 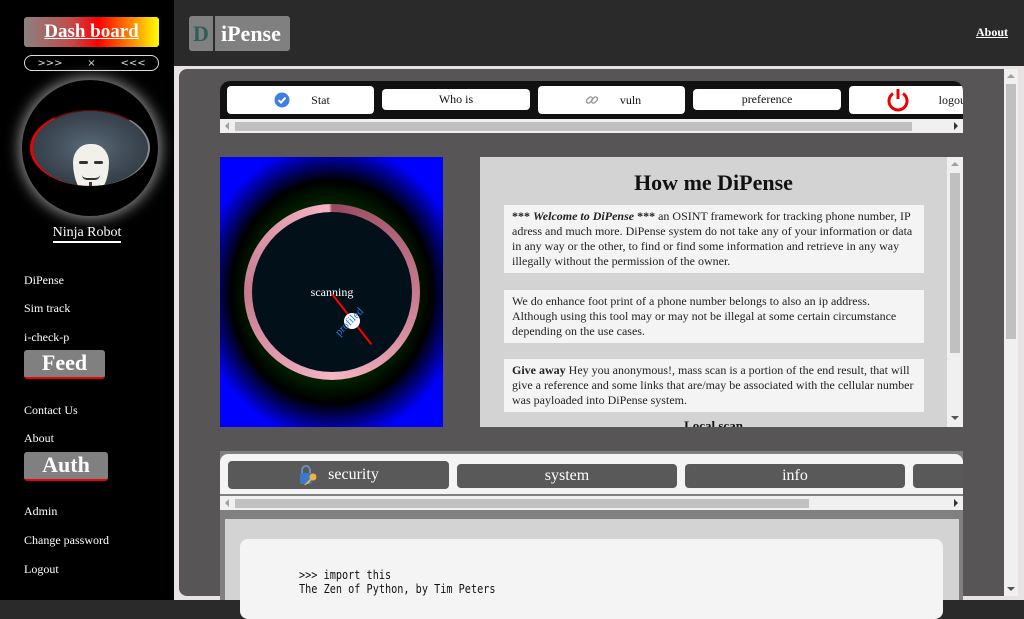 I want to click on lock-key-icon, so click(x=308, y=475).